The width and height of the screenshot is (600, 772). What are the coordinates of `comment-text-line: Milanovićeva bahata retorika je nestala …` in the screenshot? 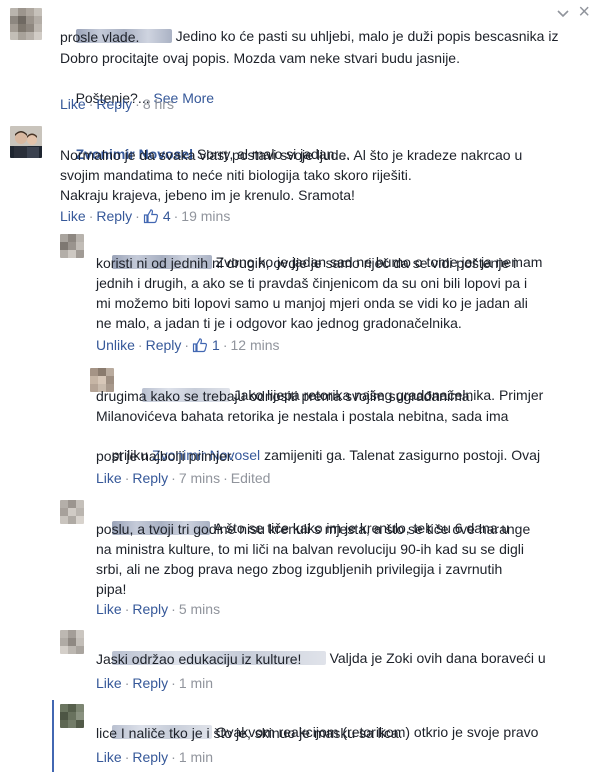 It's located at (302, 416).